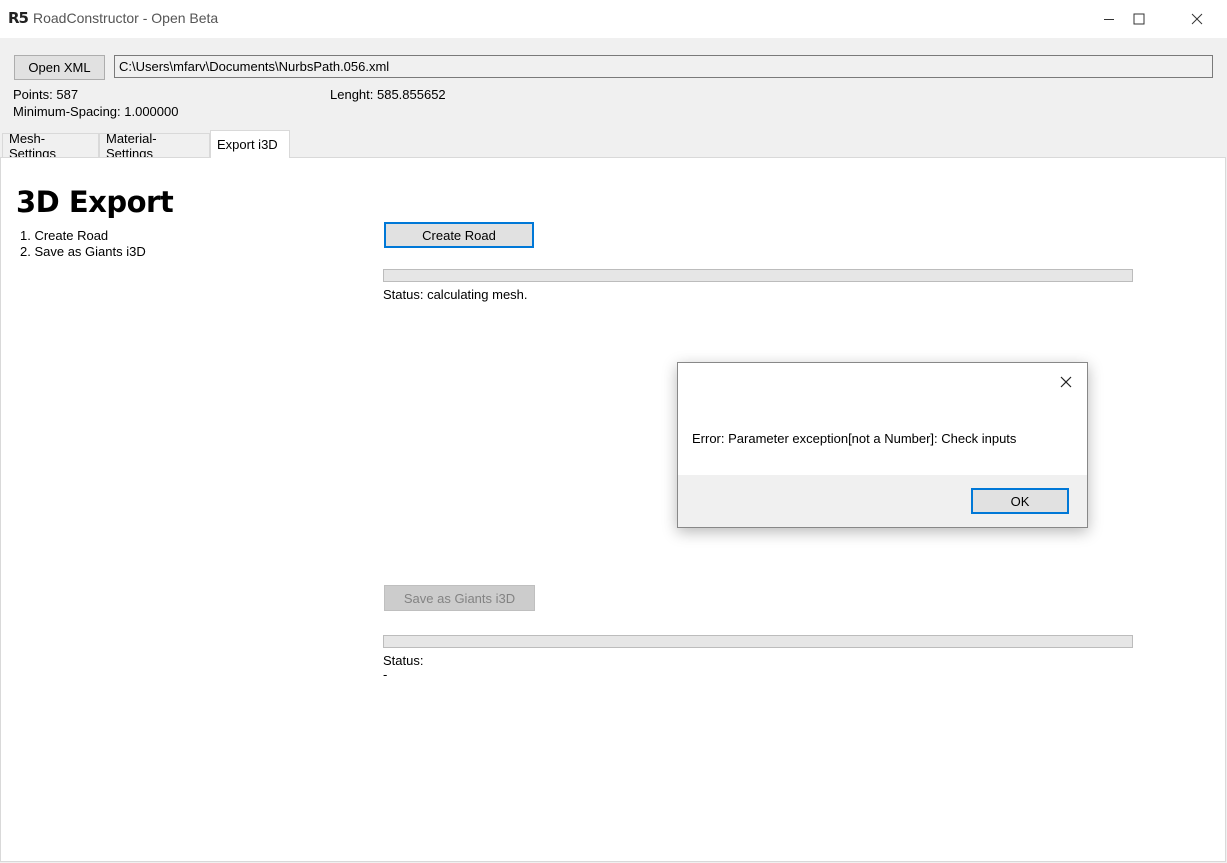 The width and height of the screenshot is (1227, 863). What do you see at coordinates (83, 251) in the screenshot?
I see `step-save-i3d: 2. Save as Giants i3D` at bounding box center [83, 251].